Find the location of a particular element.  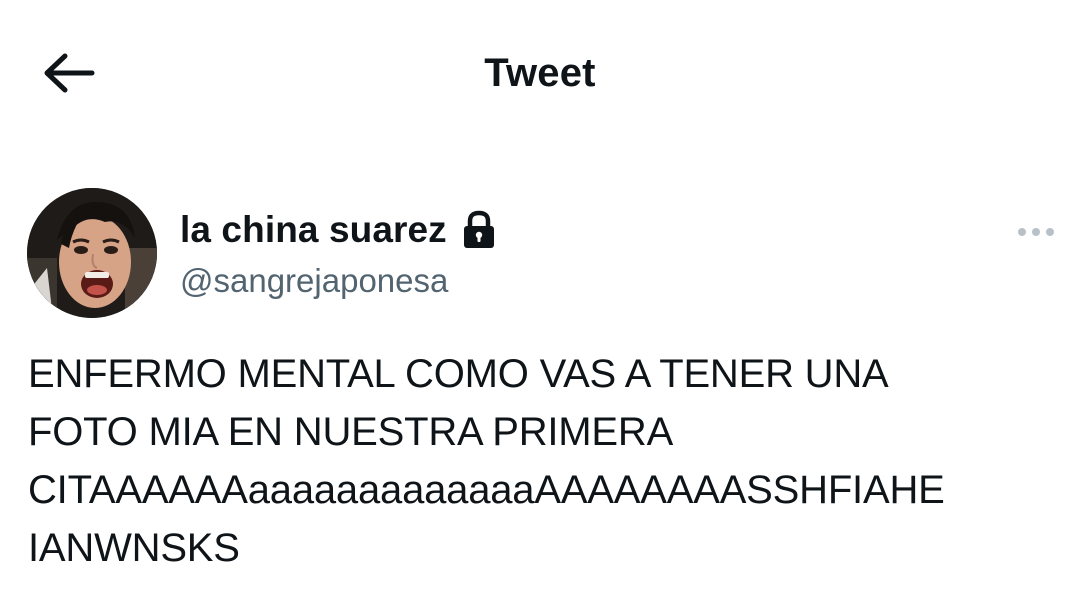

lock-icon is located at coordinates (479, 230).